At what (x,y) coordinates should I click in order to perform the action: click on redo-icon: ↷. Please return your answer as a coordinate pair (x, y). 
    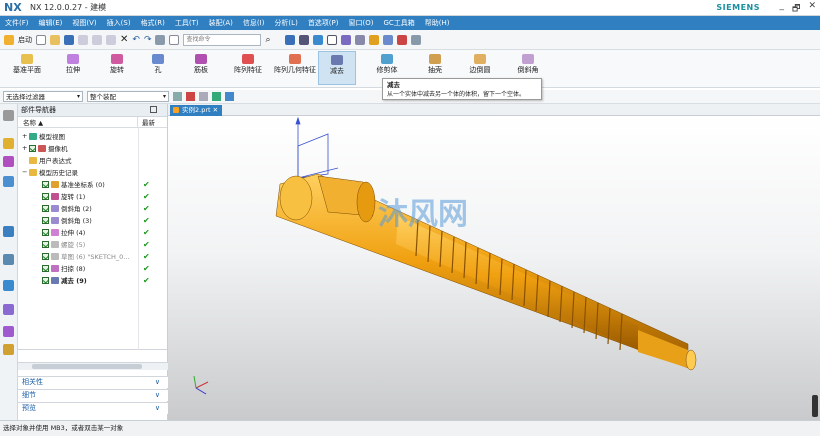
    Looking at the image, I should click on (148, 40).